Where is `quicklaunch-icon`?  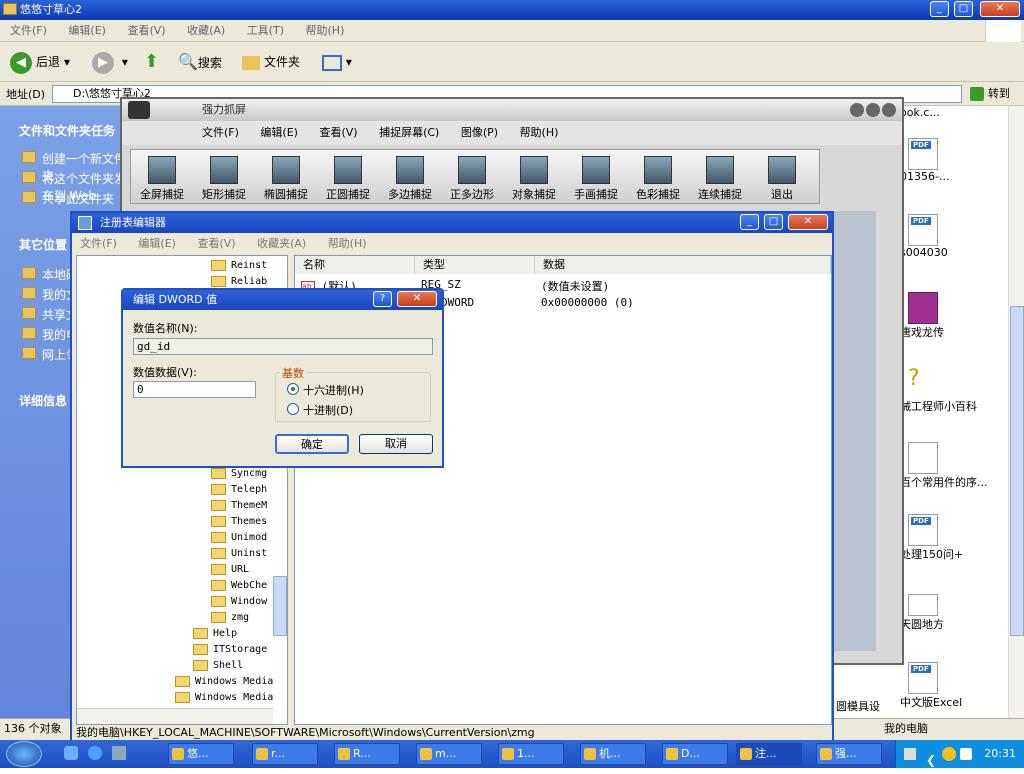
quicklaunch-icon is located at coordinates (71, 753).